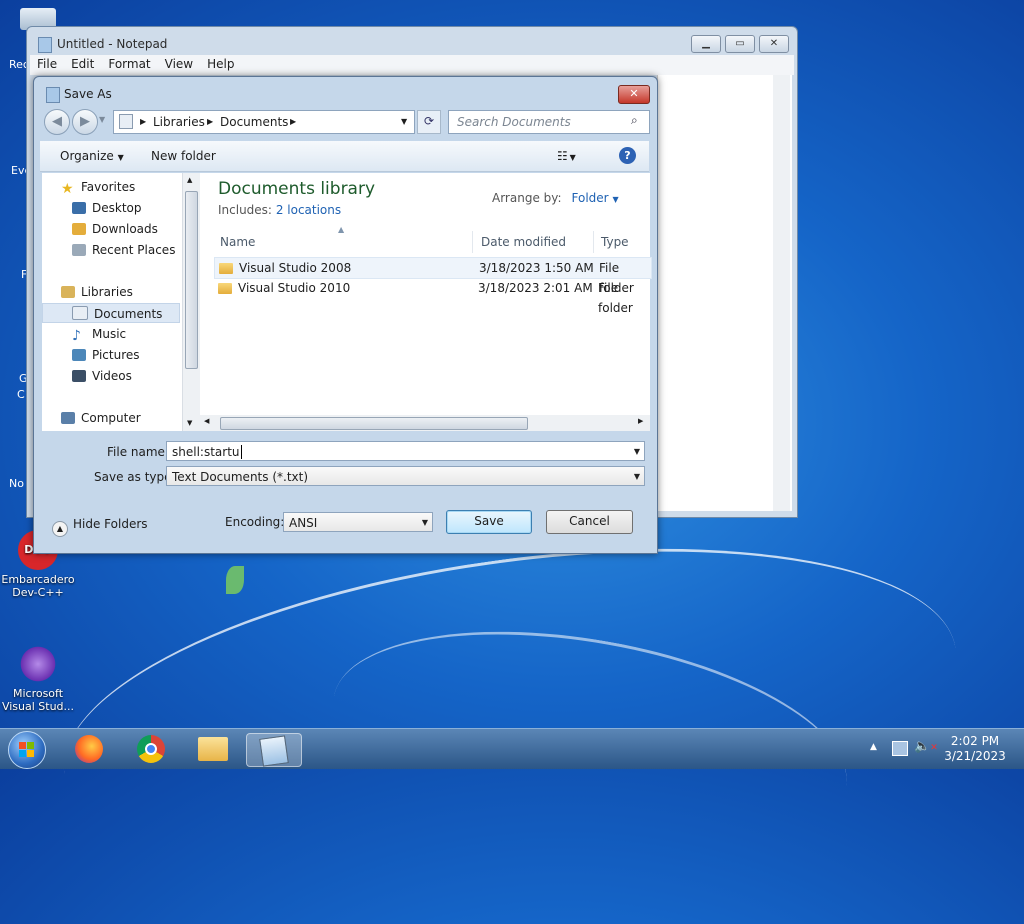 The image size is (1024, 924). What do you see at coordinates (189, 423) in the screenshot?
I see `scroll-down-icon: ▼` at bounding box center [189, 423].